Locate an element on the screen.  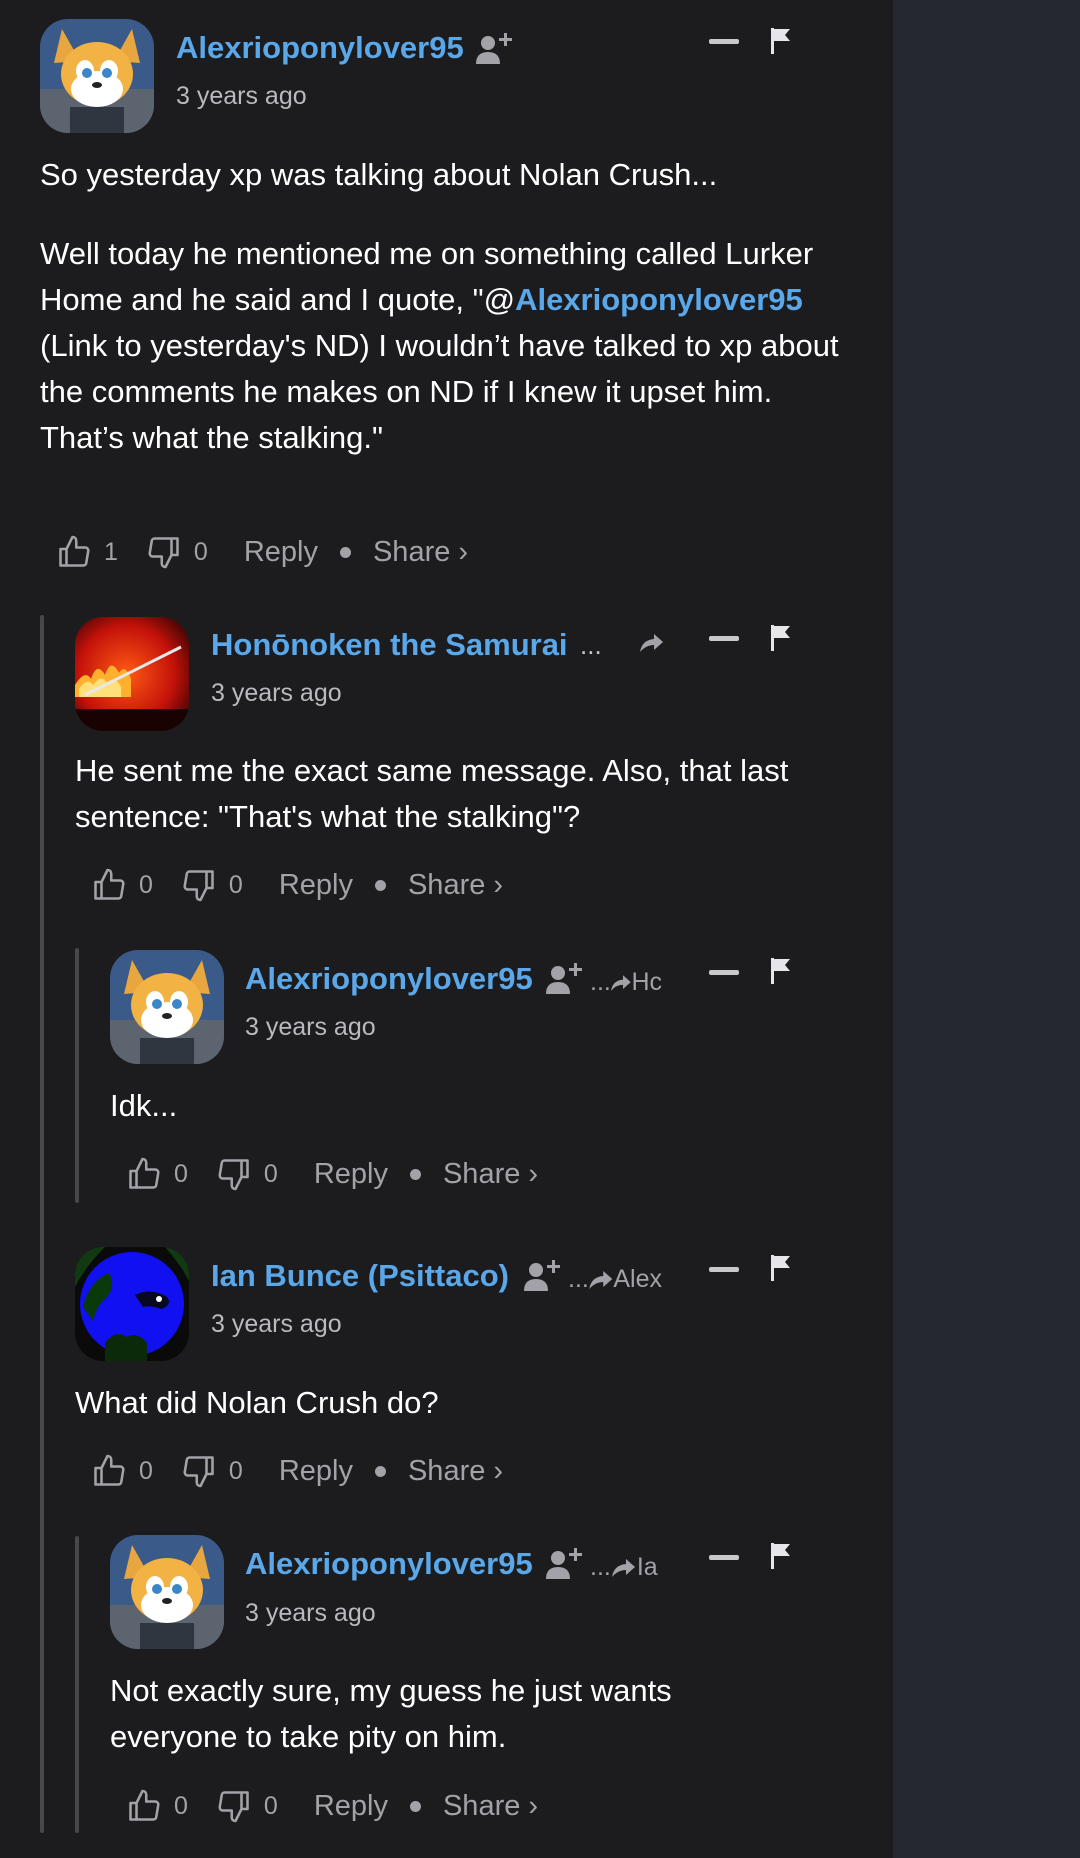
comment-author: Ian Bunce (Psittaco) is located at coordinates (360, 1276).